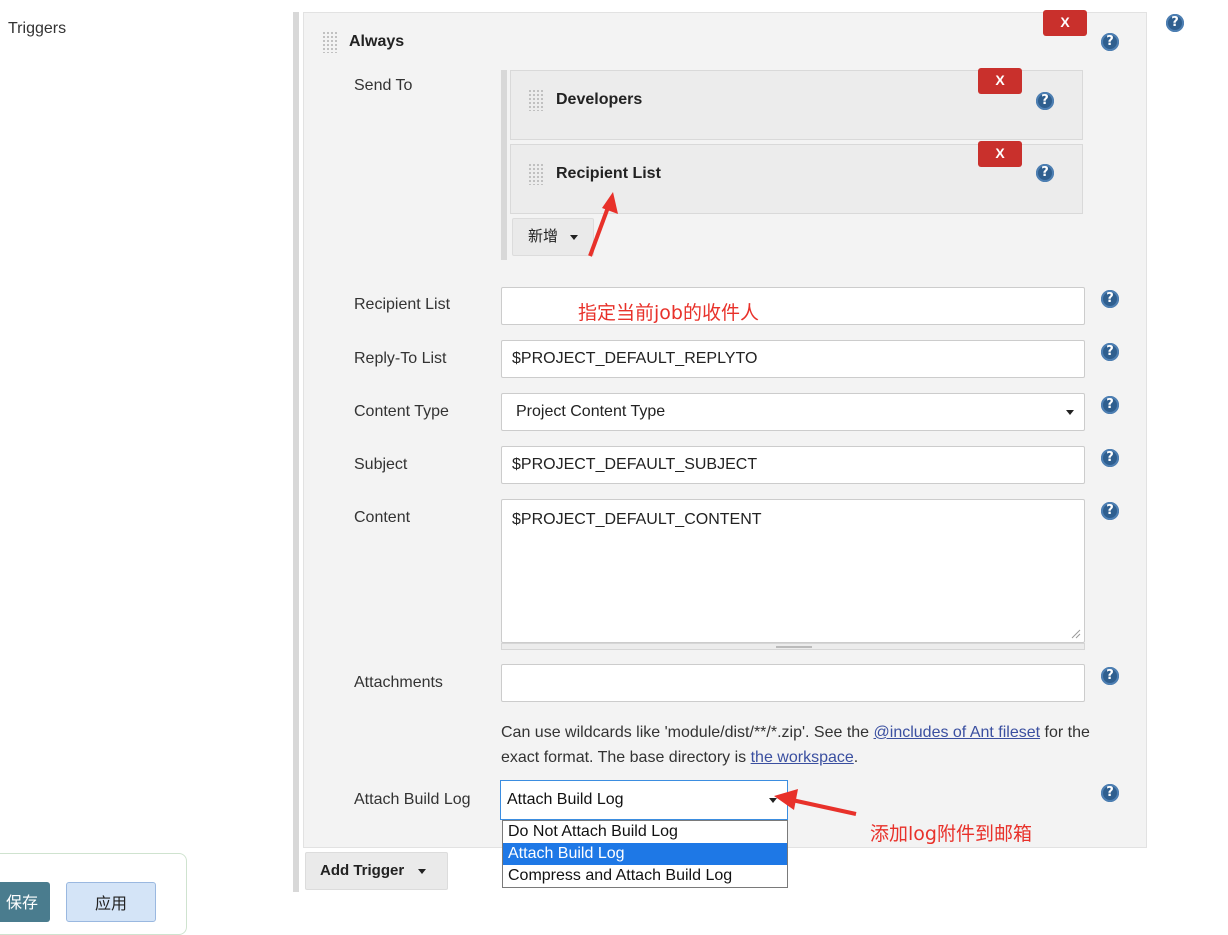  Describe the element at coordinates (111, 902) in the screenshot. I see `apply-button: 应用` at that location.